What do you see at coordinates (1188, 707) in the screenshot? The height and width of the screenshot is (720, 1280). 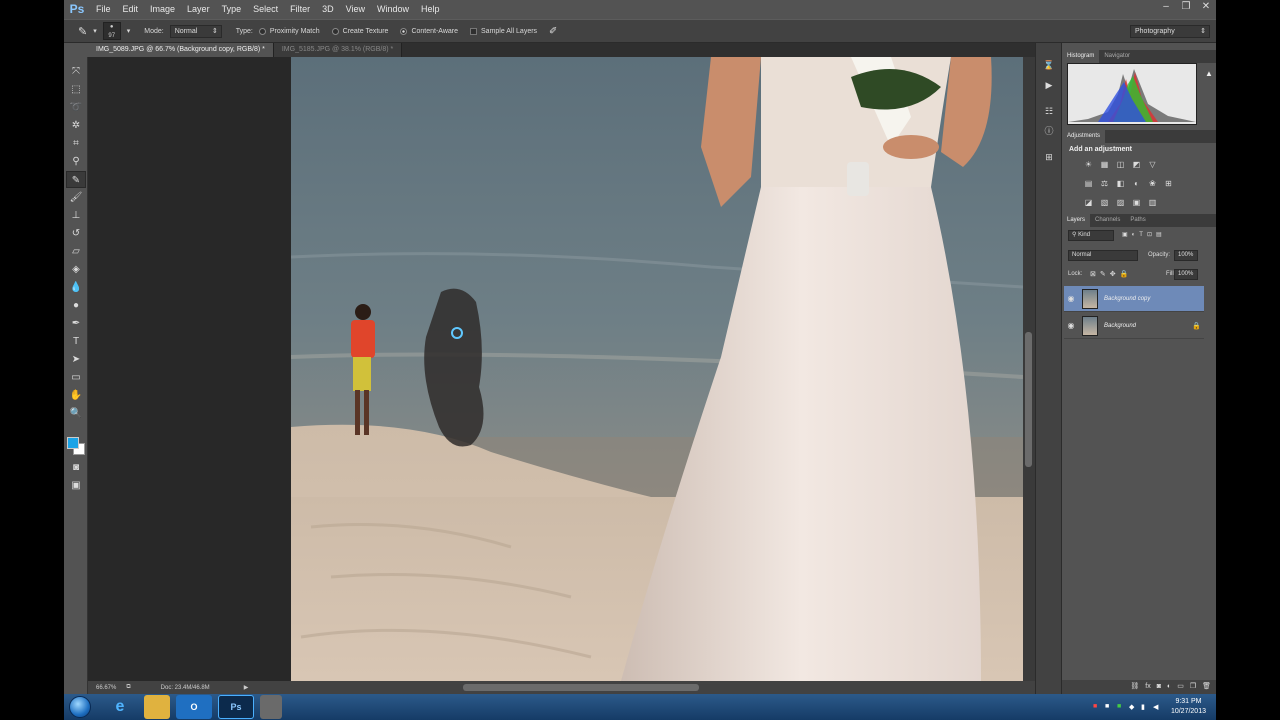 I see `clock: 9:31 PM 10/27/2013` at bounding box center [1188, 707].